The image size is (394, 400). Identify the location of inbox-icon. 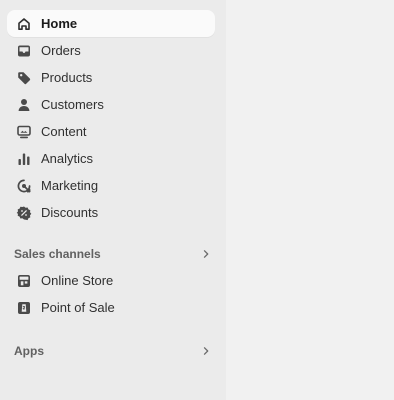
(24, 51).